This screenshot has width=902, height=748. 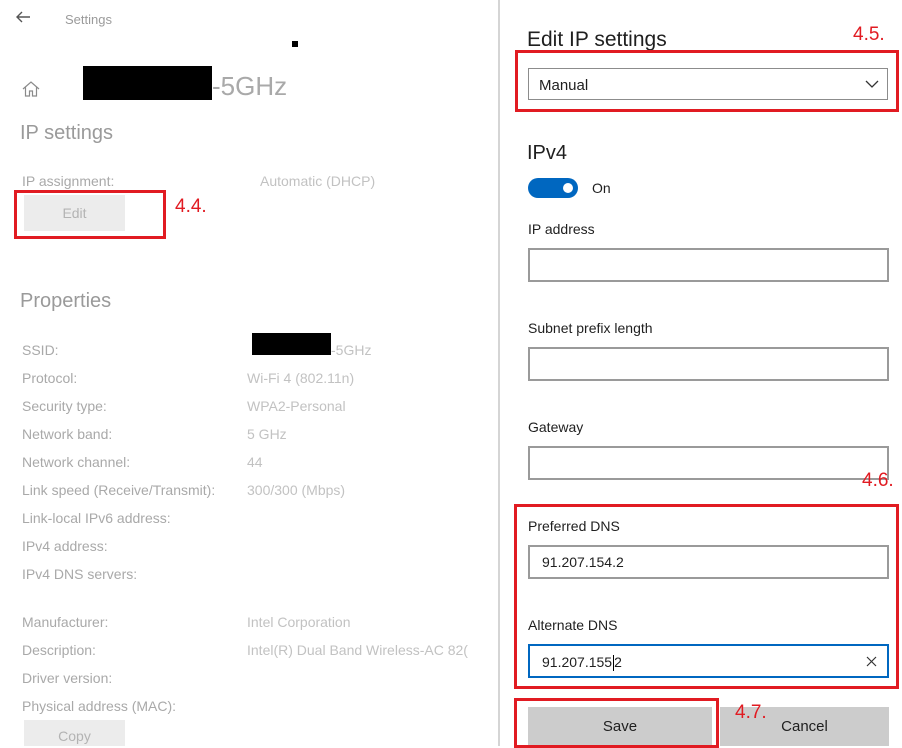 I want to click on annotation-box-dns, so click(x=706, y=596).